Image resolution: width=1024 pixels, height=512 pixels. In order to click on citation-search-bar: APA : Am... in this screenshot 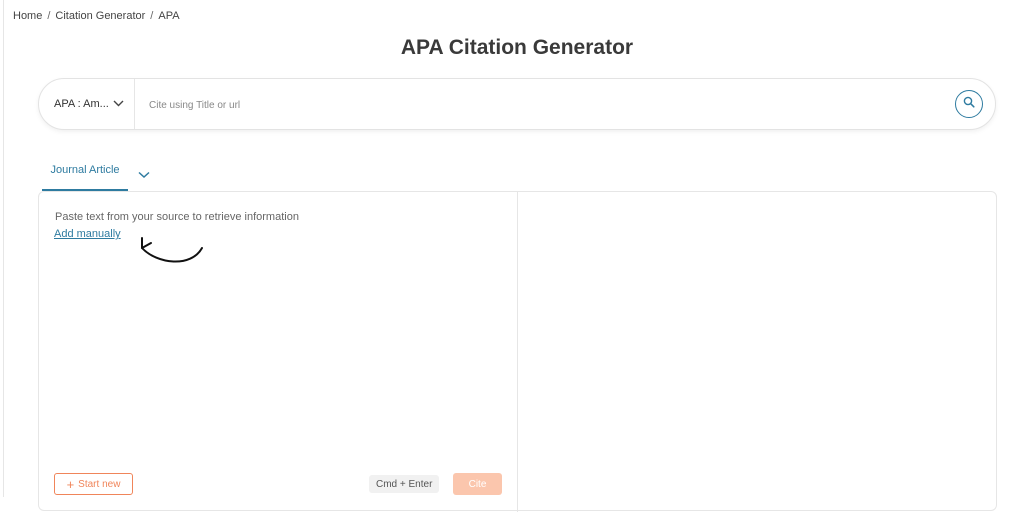, I will do `click(517, 104)`.